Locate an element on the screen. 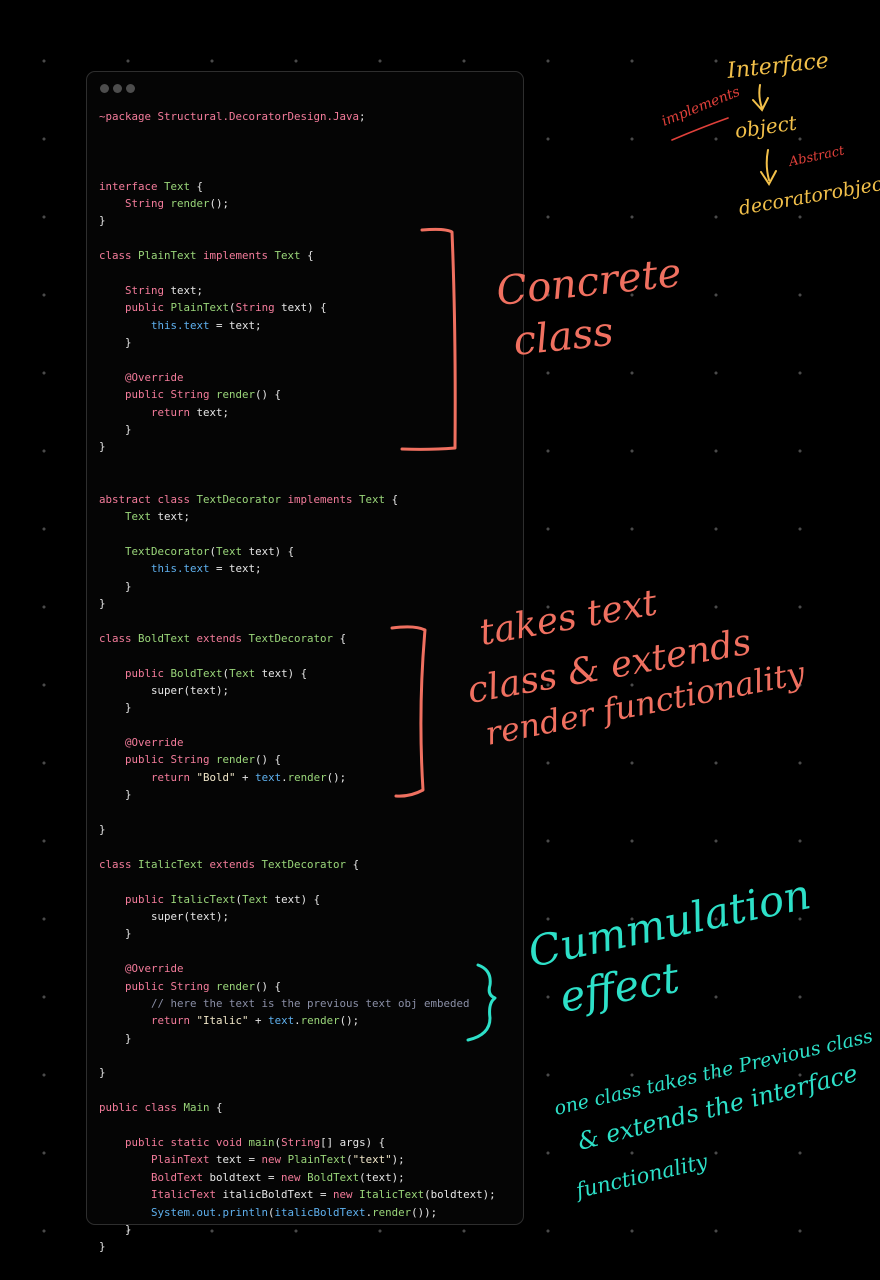 The width and height of the screenshot is (880, 1280). code-line: @Override is located at coordinates (297, 742).